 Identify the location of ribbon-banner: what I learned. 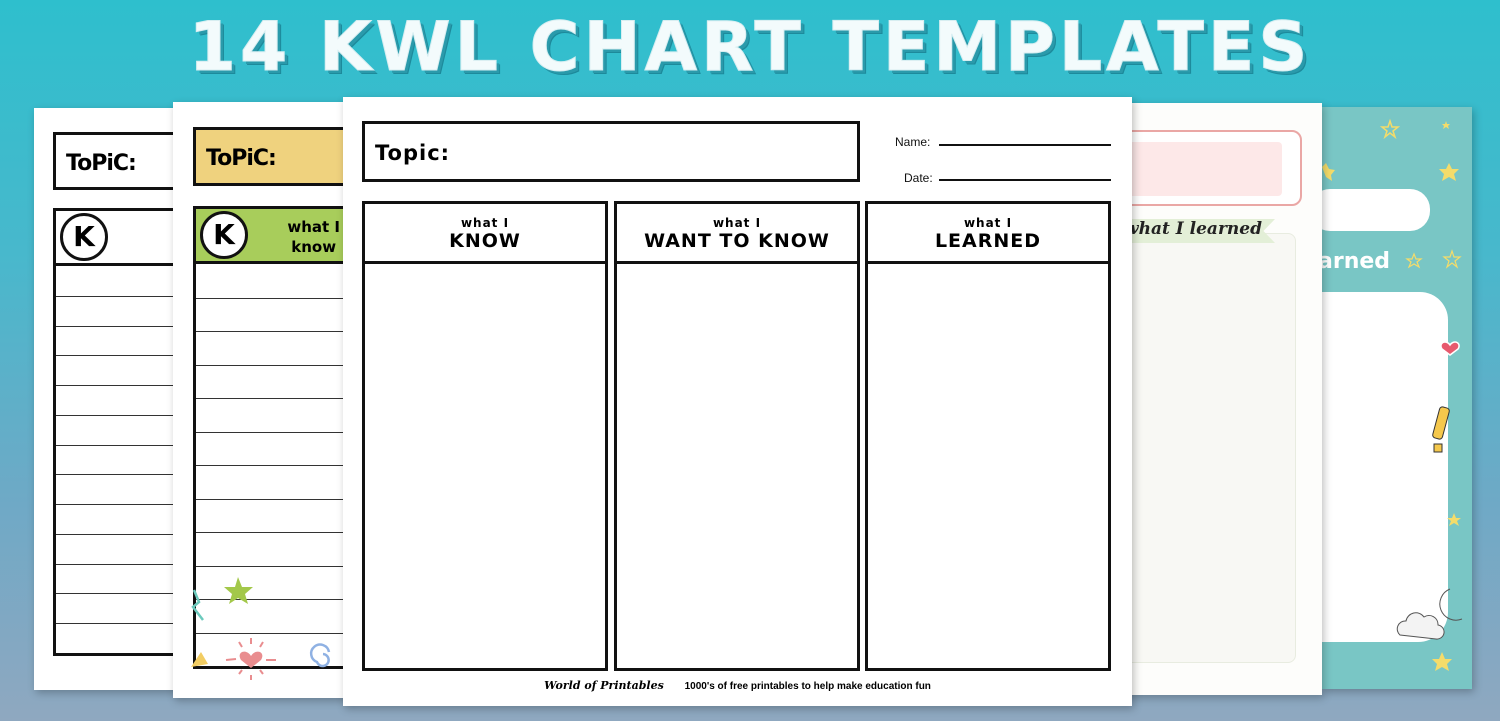
(1197, 231).